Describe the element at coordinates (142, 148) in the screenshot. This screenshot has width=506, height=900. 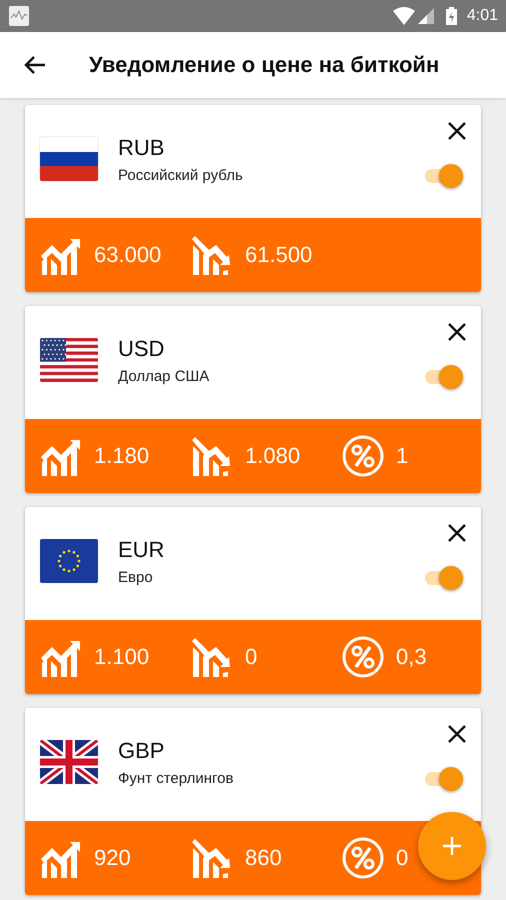
I see `currency-code: RUB` at that location.